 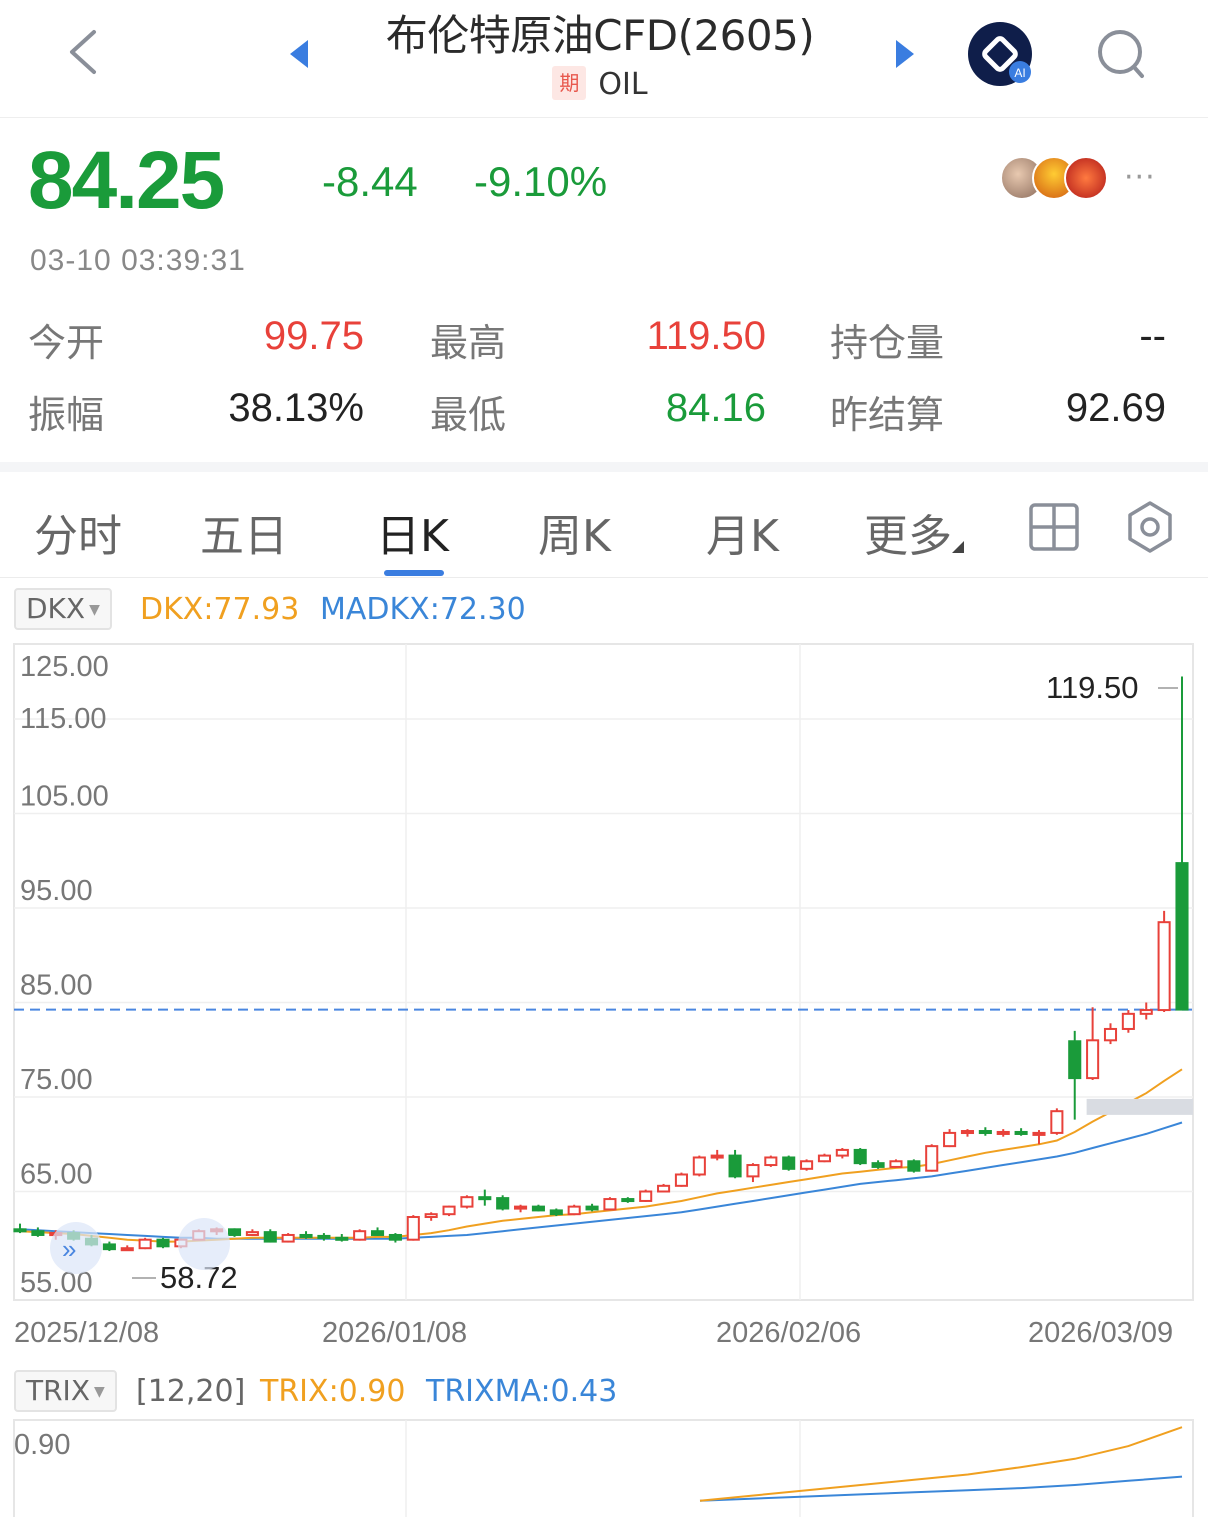 What do you see at coordinates (715, 408) in the screenshot?
I see `low-value: 84.16` at bounding box center [715, 408].